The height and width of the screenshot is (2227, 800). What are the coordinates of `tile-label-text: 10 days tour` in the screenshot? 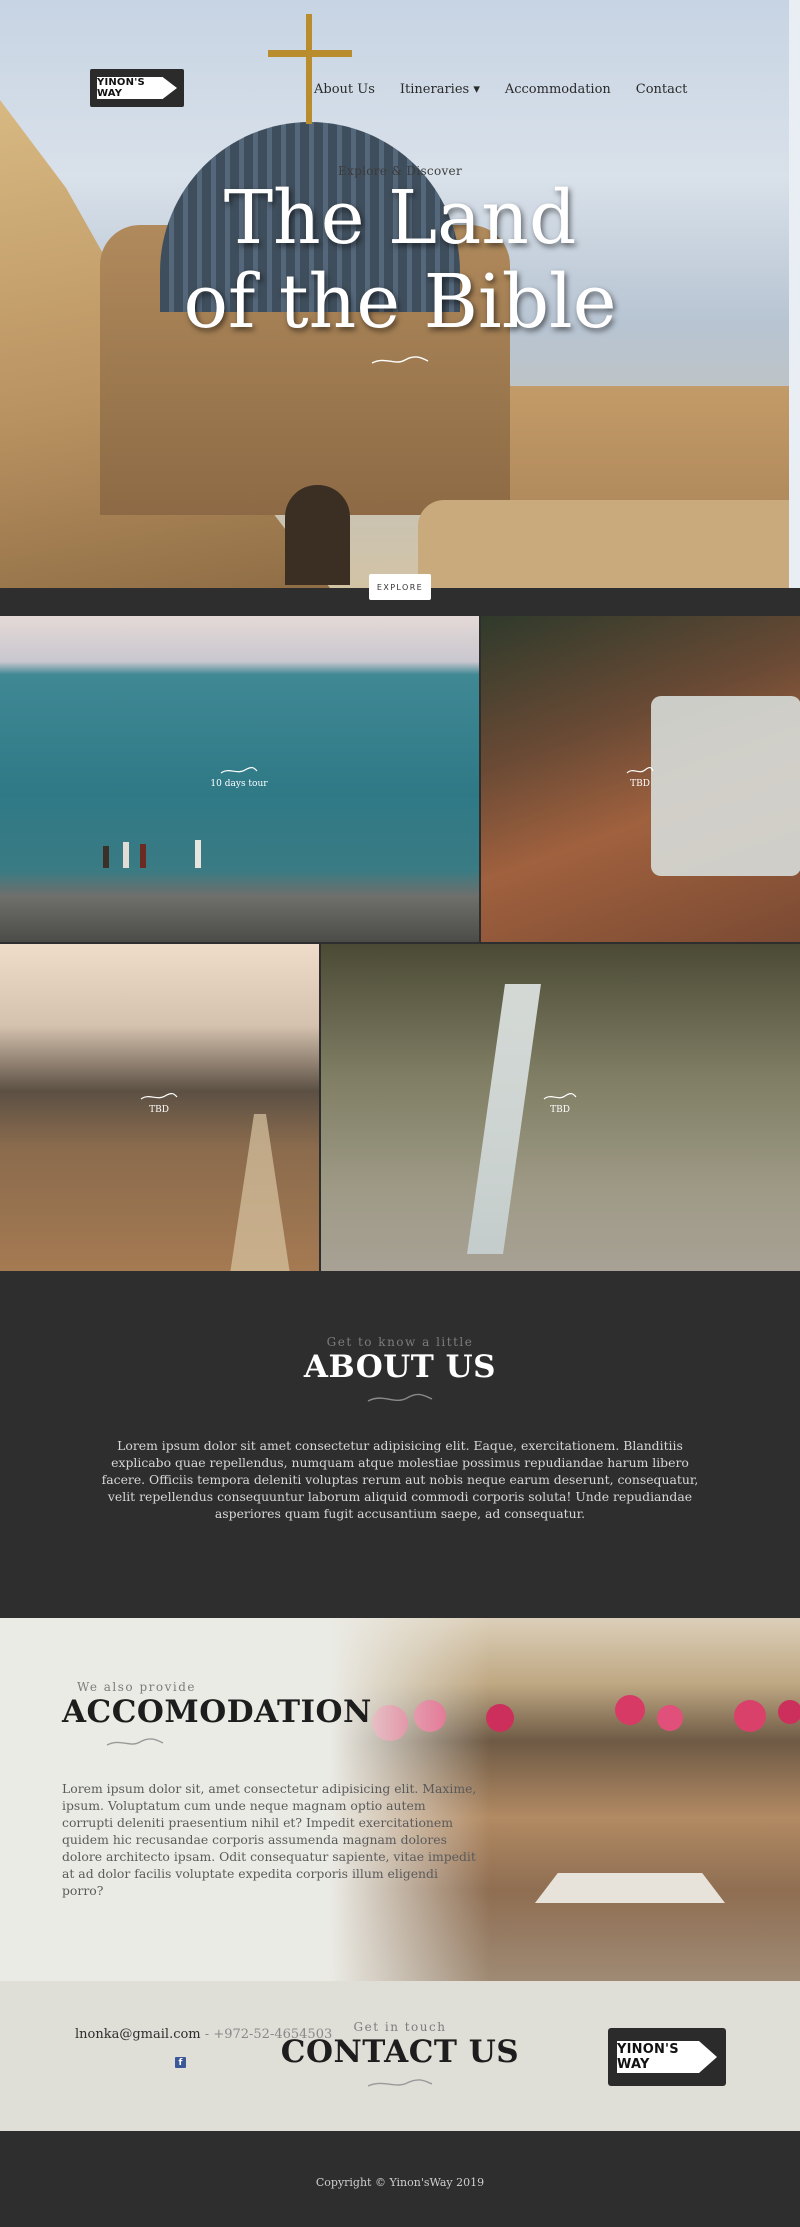 It's located at (239, 784).